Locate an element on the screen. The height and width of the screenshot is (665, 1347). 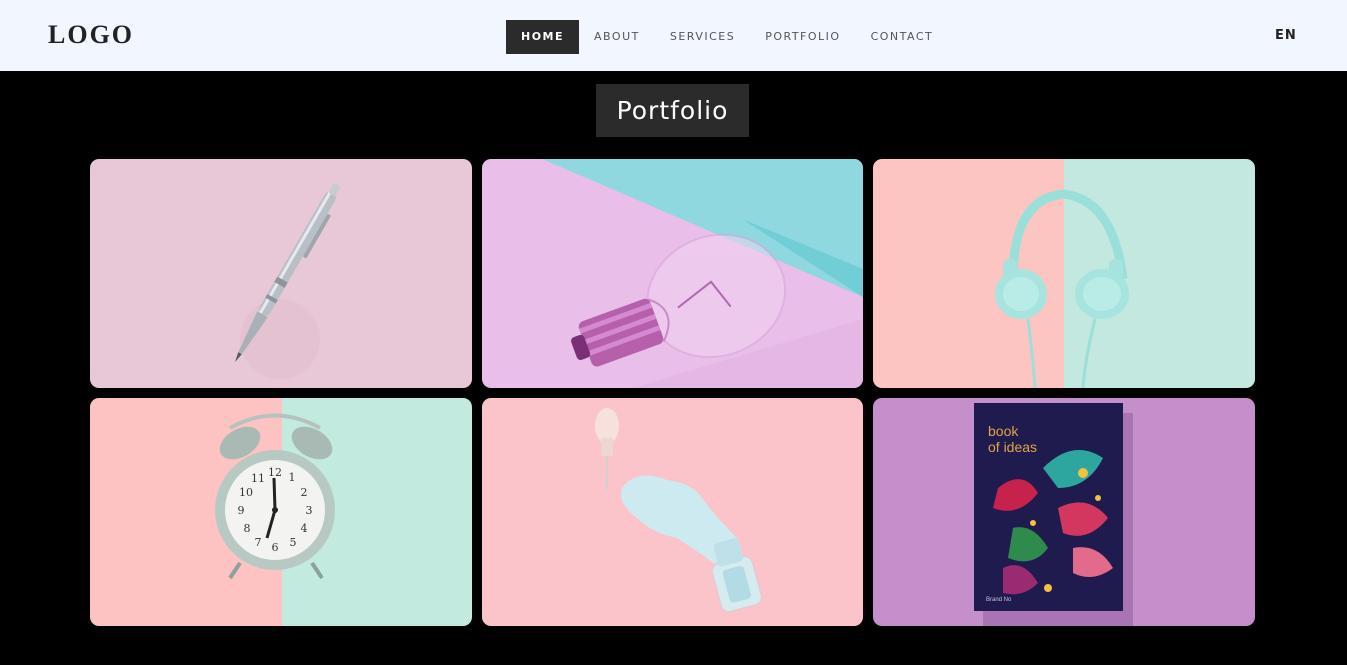
portfolio-item-pen is located at coordinates (281, 273).